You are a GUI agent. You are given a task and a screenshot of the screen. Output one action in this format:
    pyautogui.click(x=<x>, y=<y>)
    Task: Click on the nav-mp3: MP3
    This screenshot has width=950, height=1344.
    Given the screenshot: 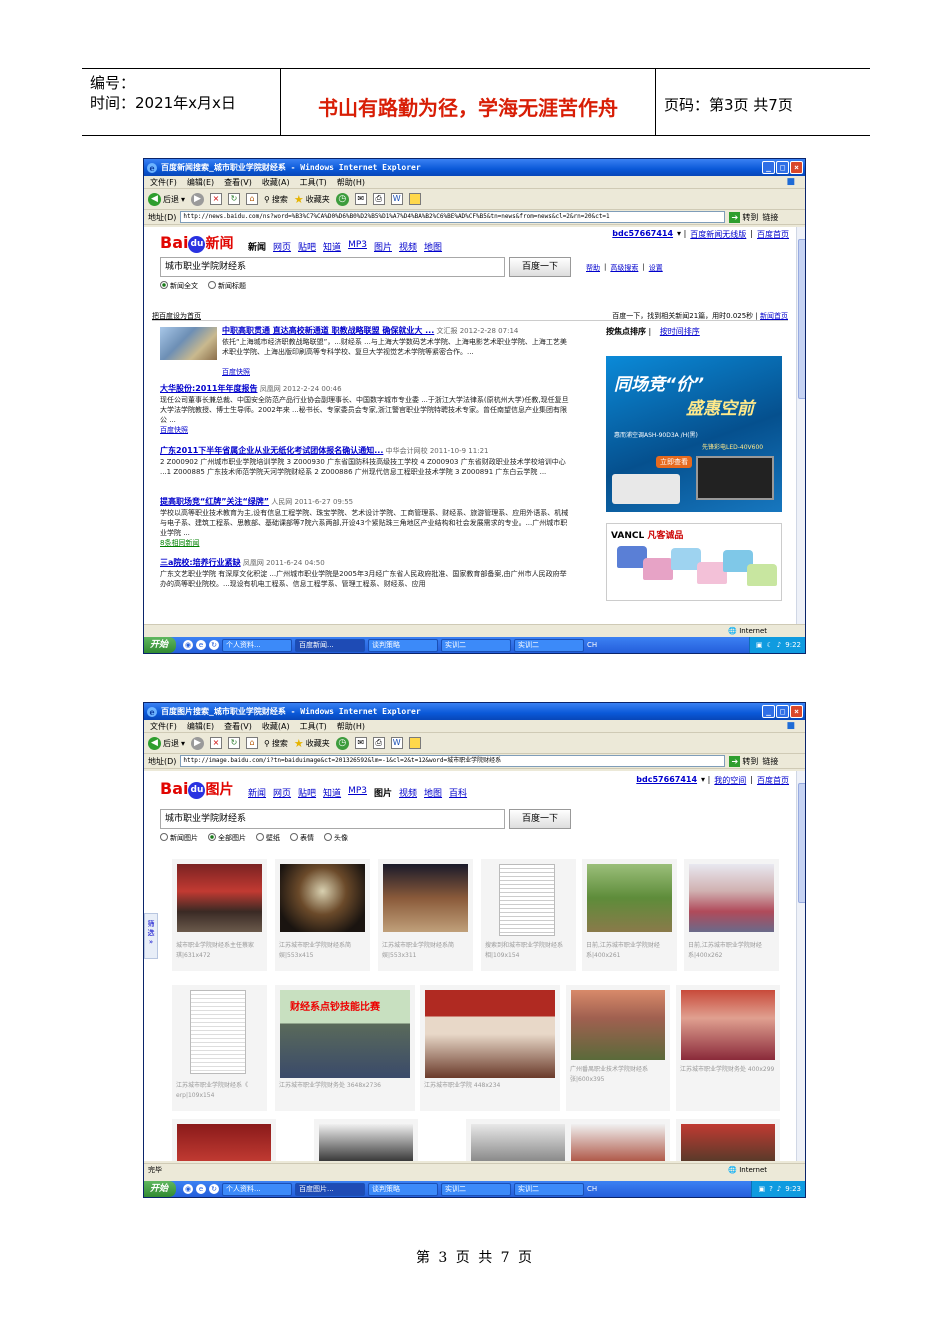 What is the action you would take?
    pyautogui.click(x=357, y=792)
    